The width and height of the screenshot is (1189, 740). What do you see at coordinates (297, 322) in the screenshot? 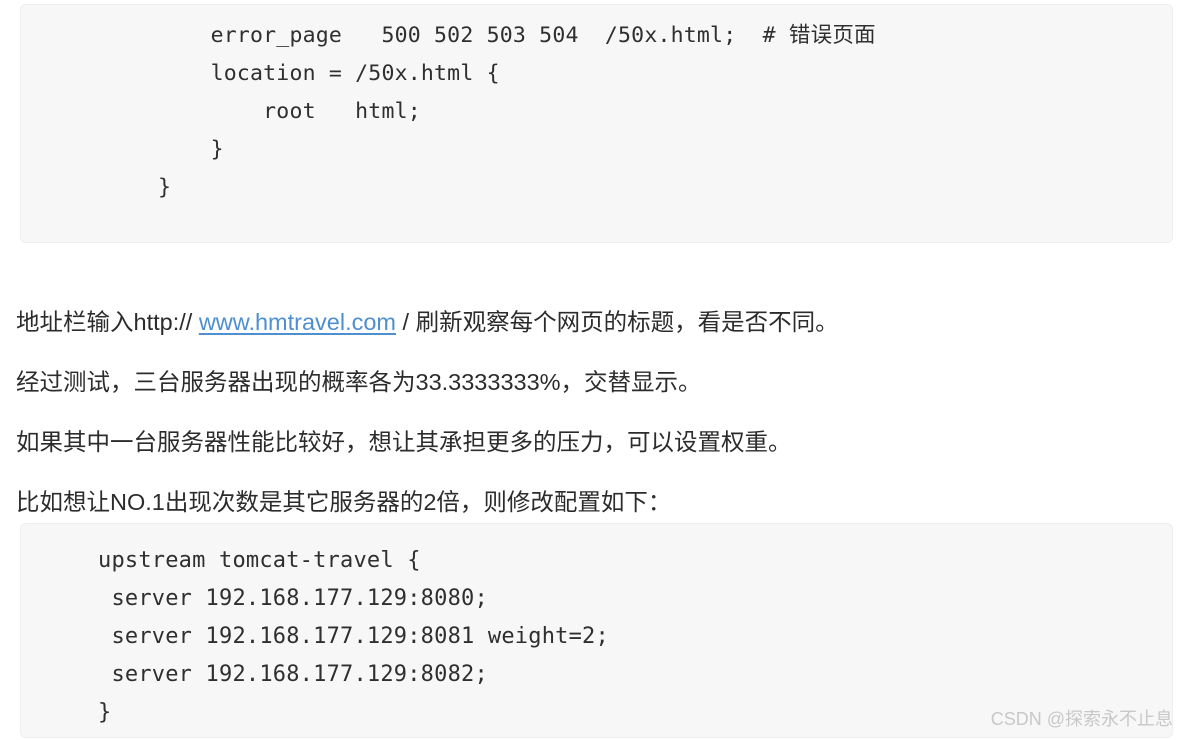
I see `hmtravel-link: www.hmtravel.com` at bounding box center [297, 322].